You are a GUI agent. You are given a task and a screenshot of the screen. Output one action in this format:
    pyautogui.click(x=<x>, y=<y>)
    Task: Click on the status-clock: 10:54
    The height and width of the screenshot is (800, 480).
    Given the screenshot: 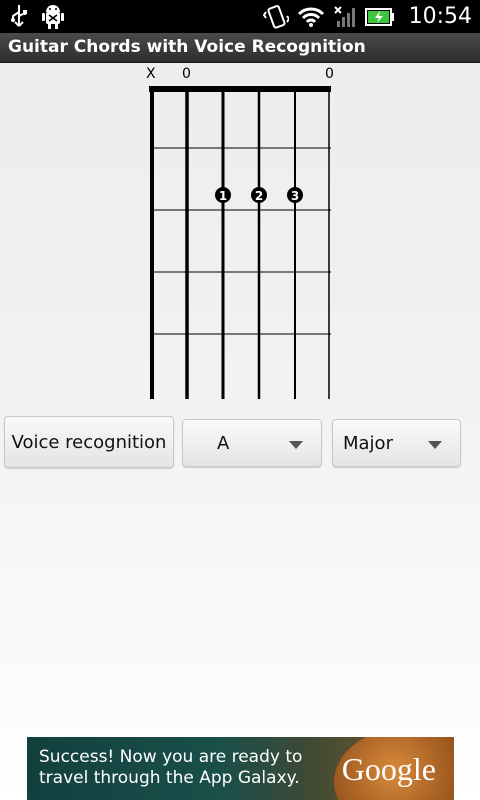 What is the action you would take?
    pyautogui.click(x=440, y=16)
    